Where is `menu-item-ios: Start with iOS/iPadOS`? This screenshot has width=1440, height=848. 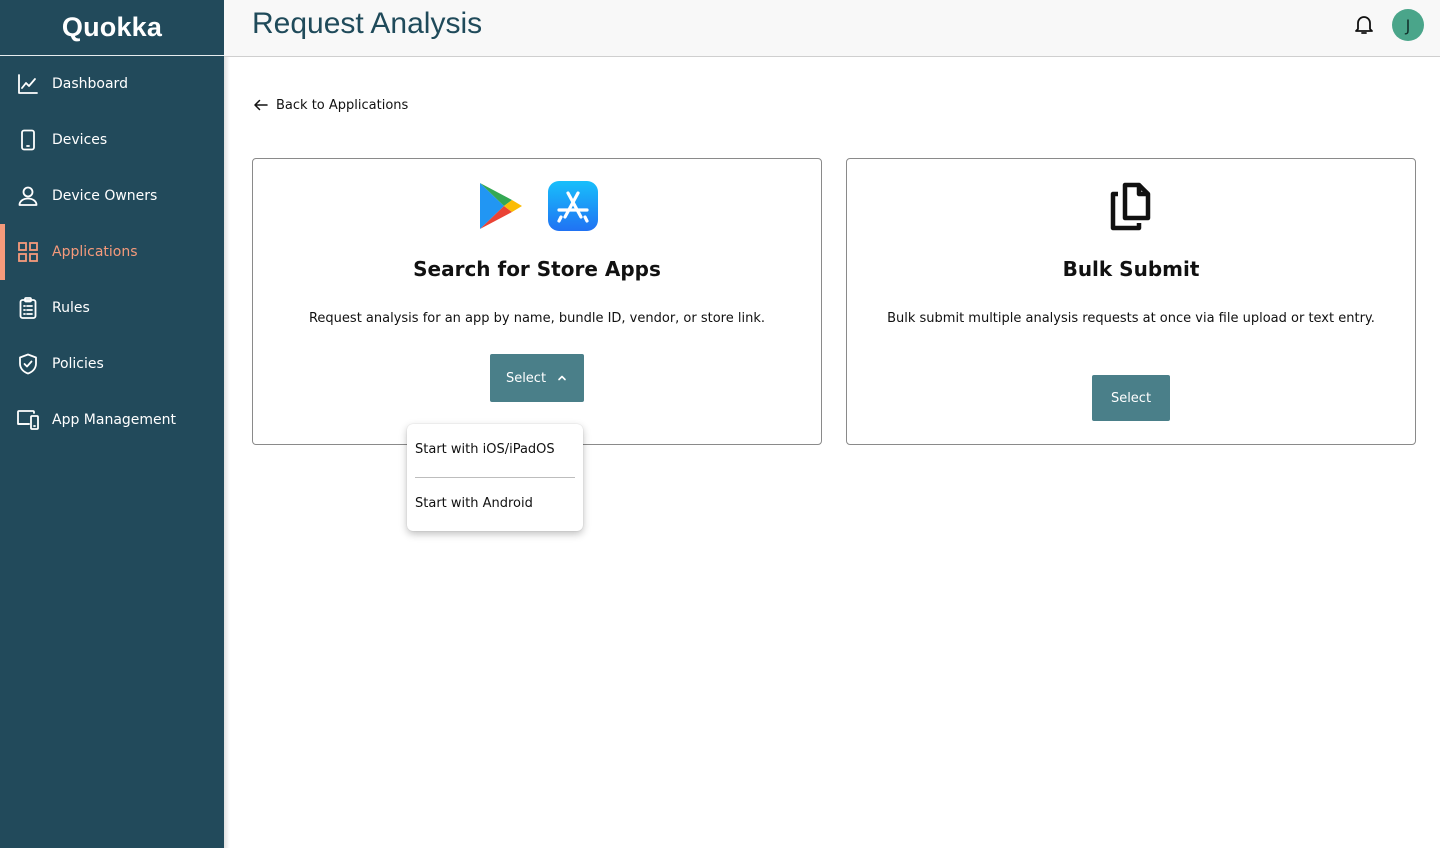 menu-item-ios: Start with iOS/iPadOS is located at coordinates (495, 449).